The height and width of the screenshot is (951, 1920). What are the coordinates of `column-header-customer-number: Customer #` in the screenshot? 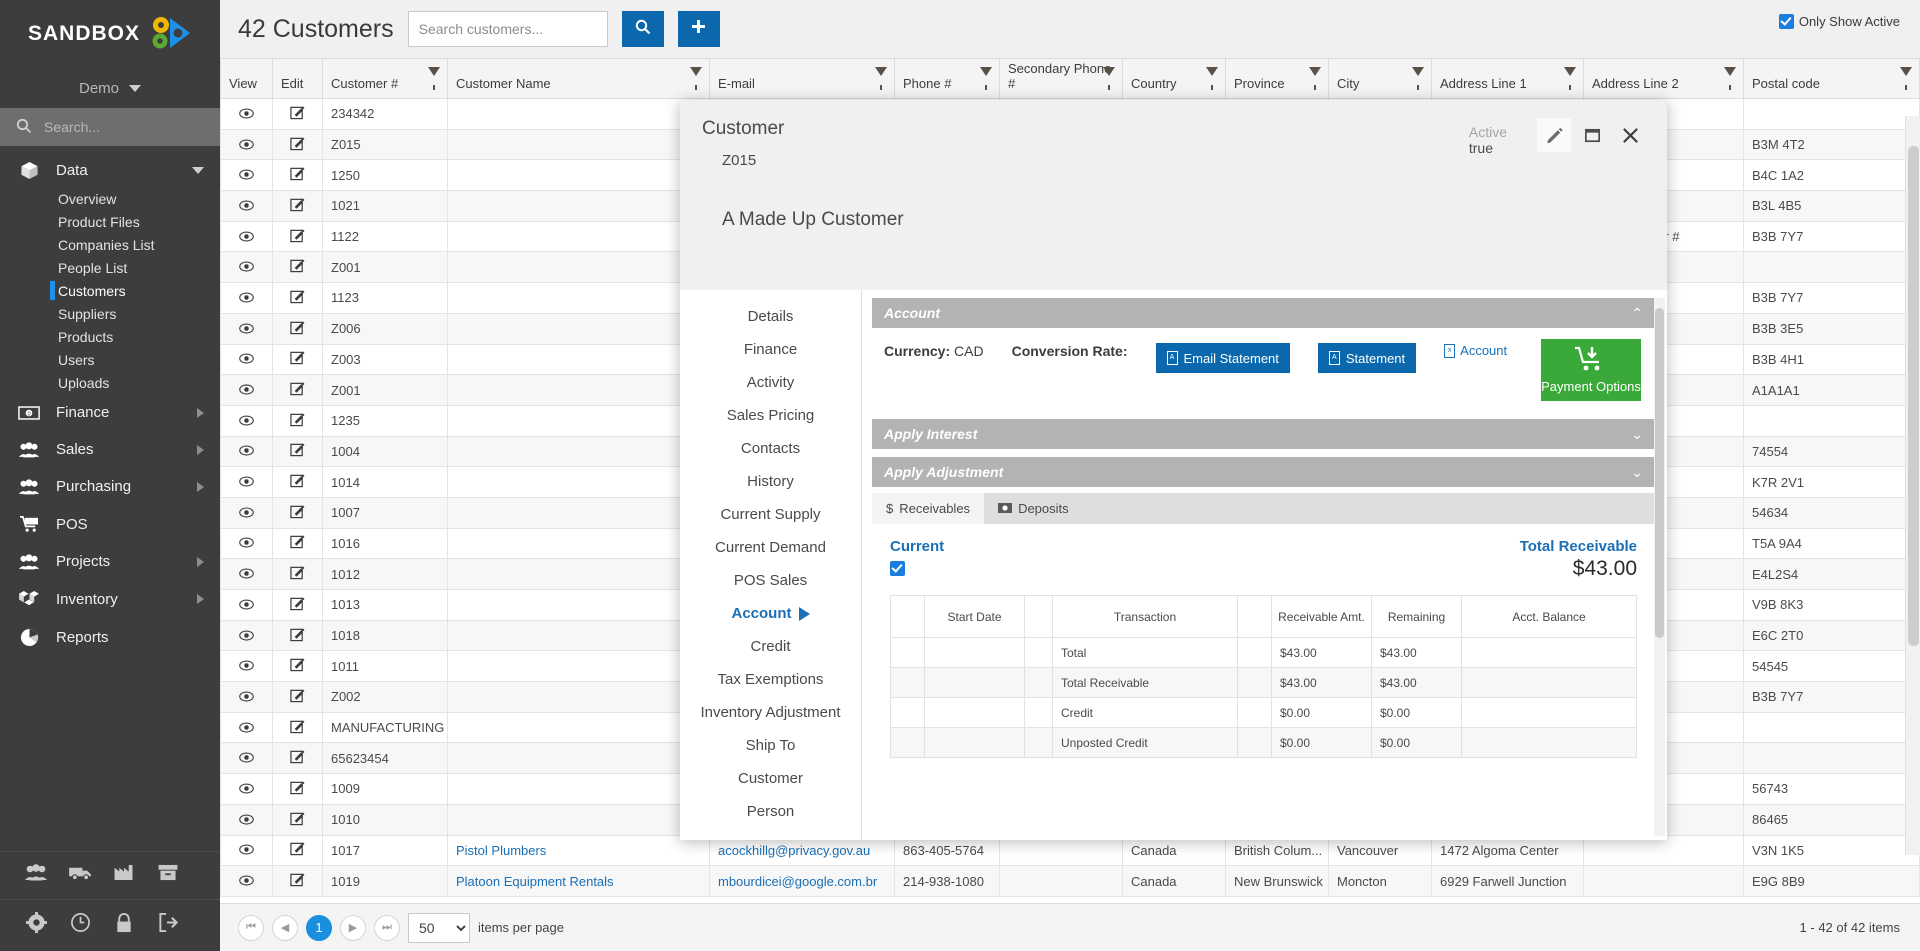 It's located at (385, 78).